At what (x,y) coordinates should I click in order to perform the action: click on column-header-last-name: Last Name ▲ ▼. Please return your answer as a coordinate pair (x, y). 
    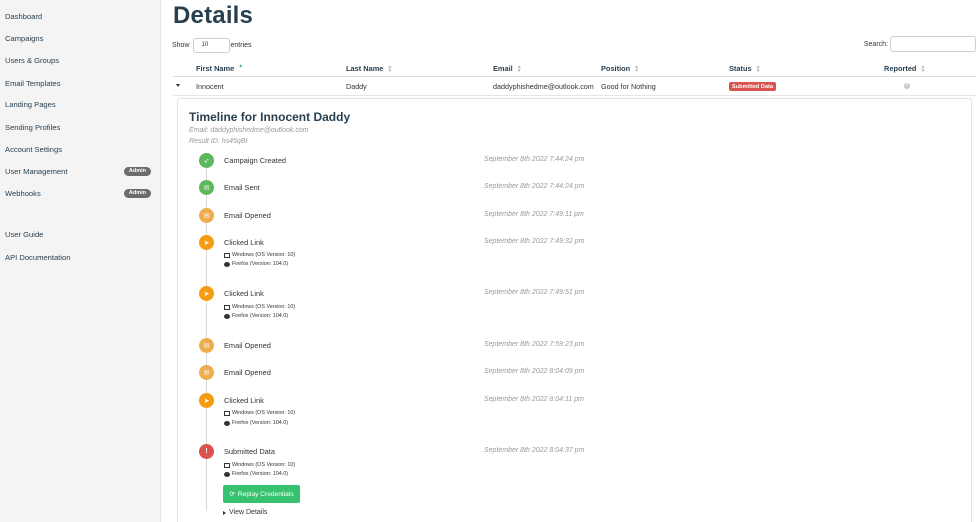
    Looking at the image, I should click on (369, 68).